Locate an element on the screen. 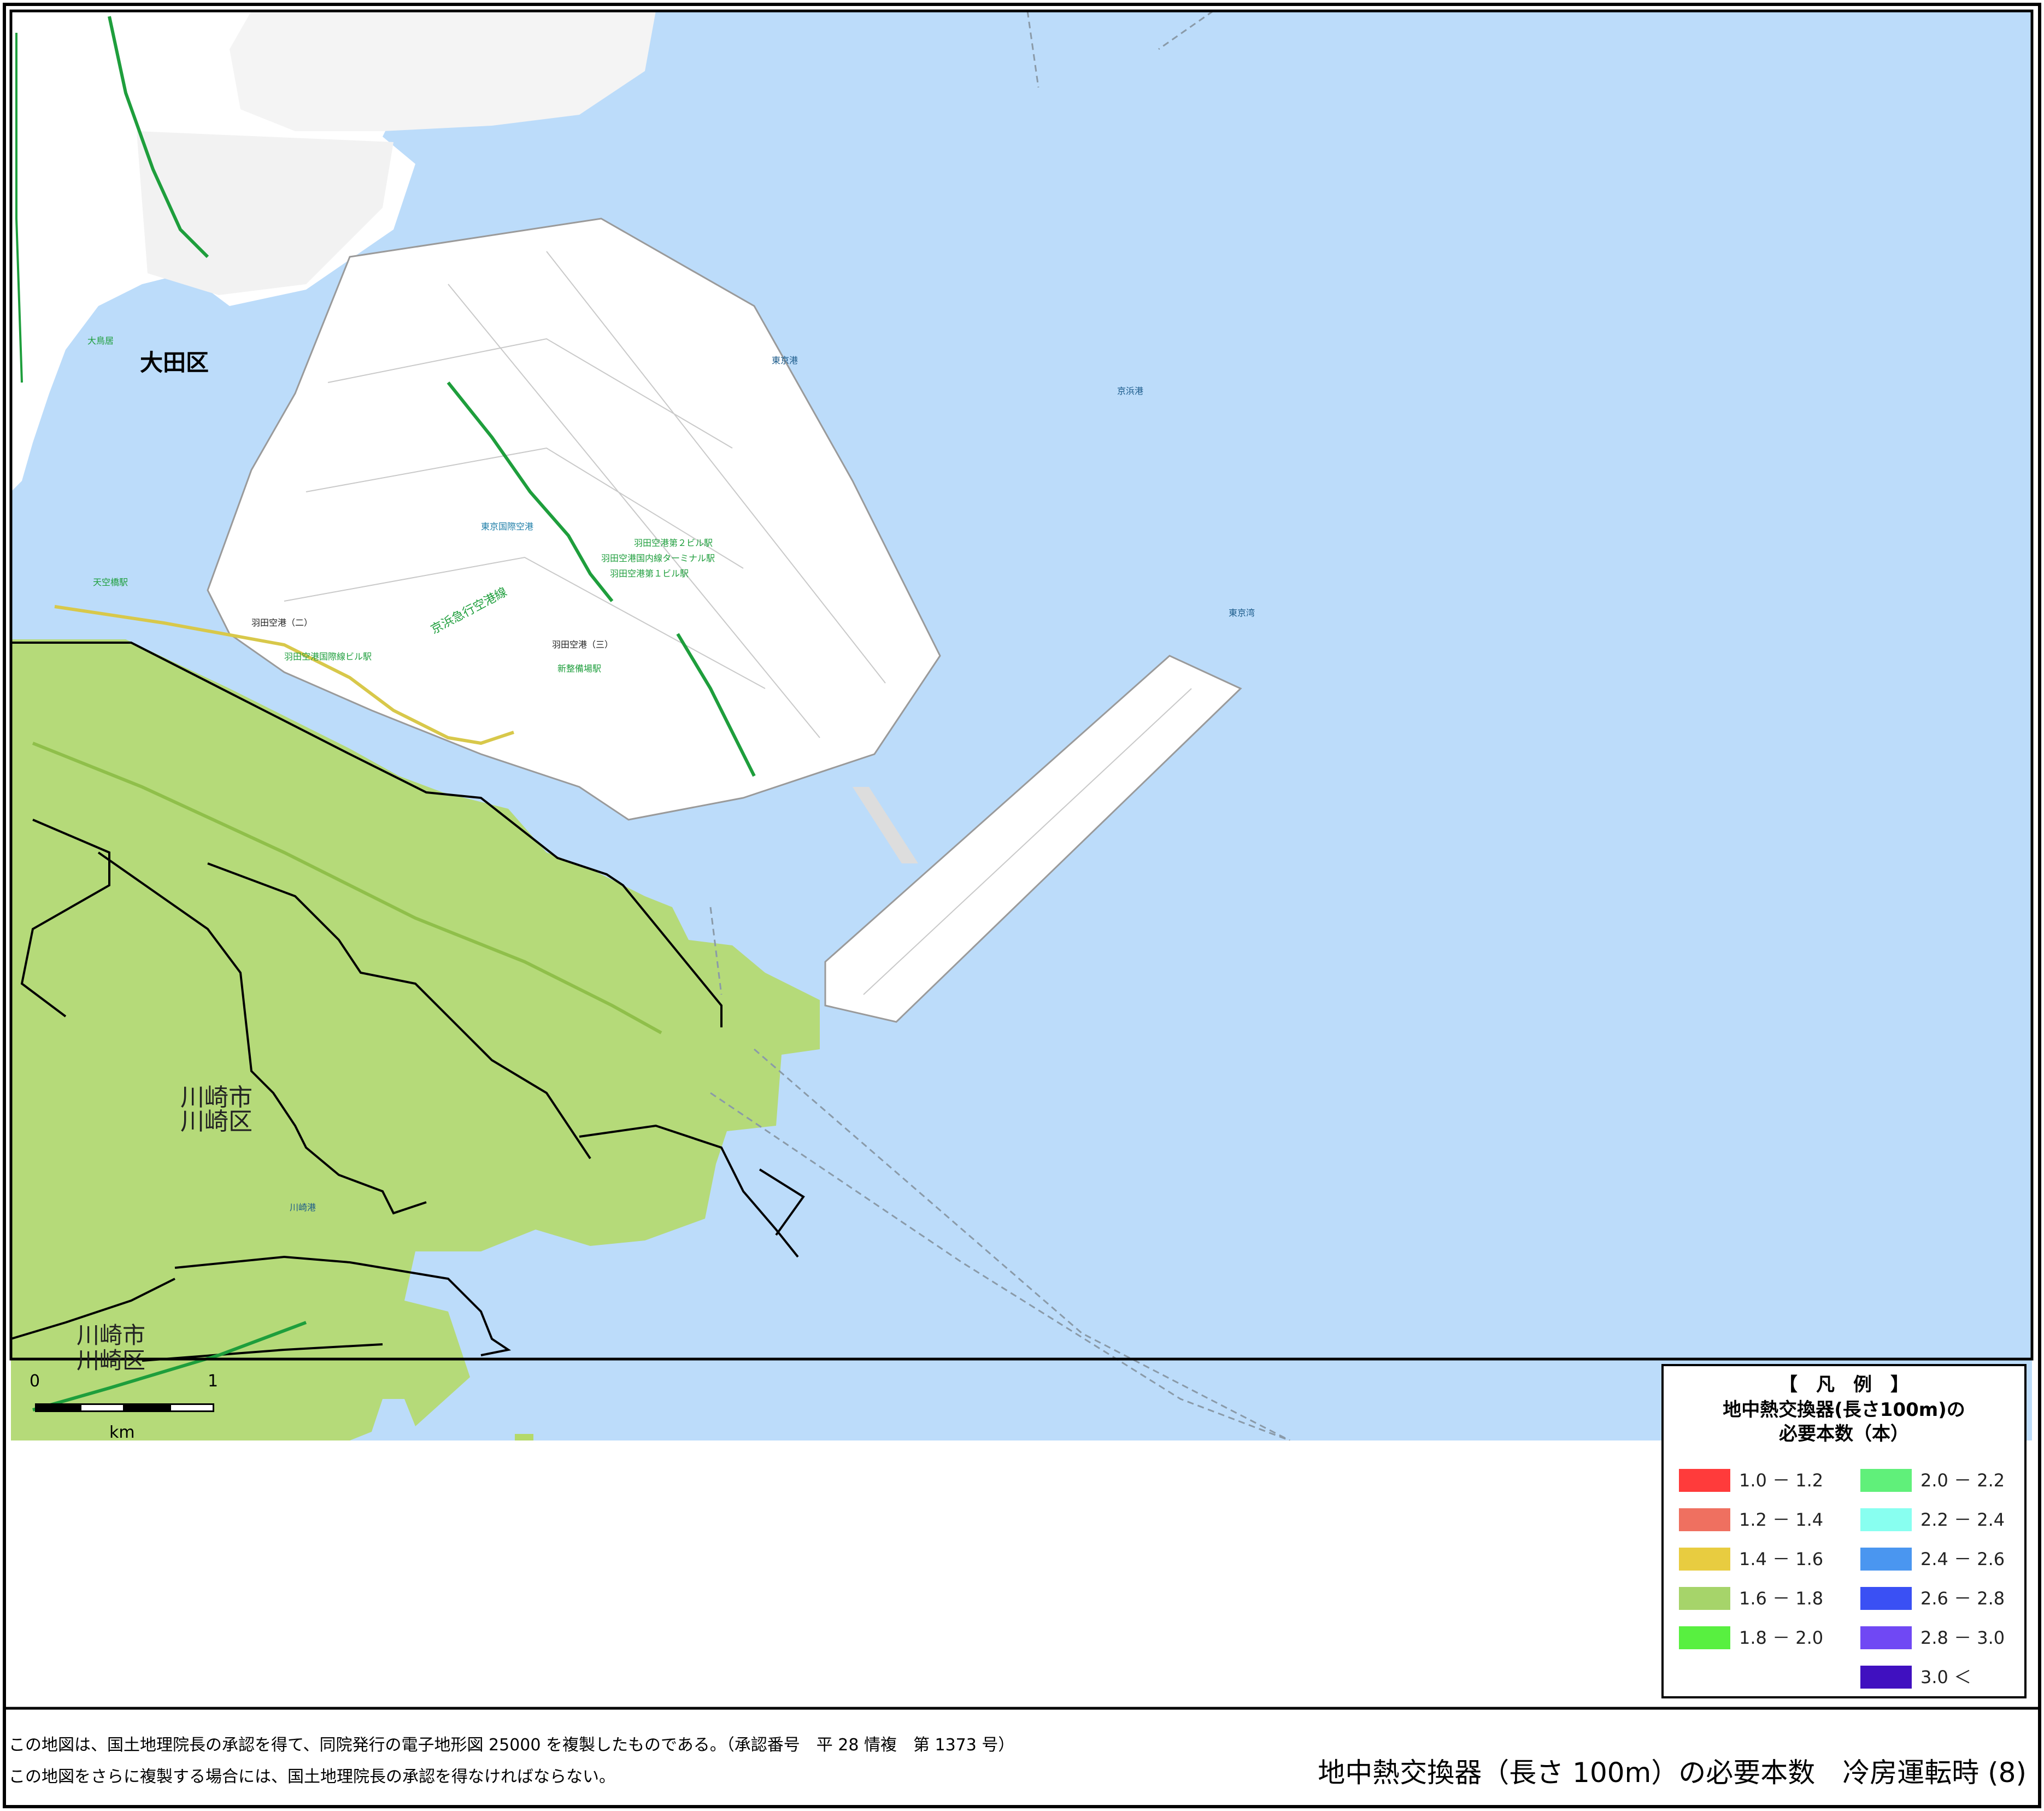  legend-item: 1.4 － 1.6 is located at coordinates (1761, 1559).